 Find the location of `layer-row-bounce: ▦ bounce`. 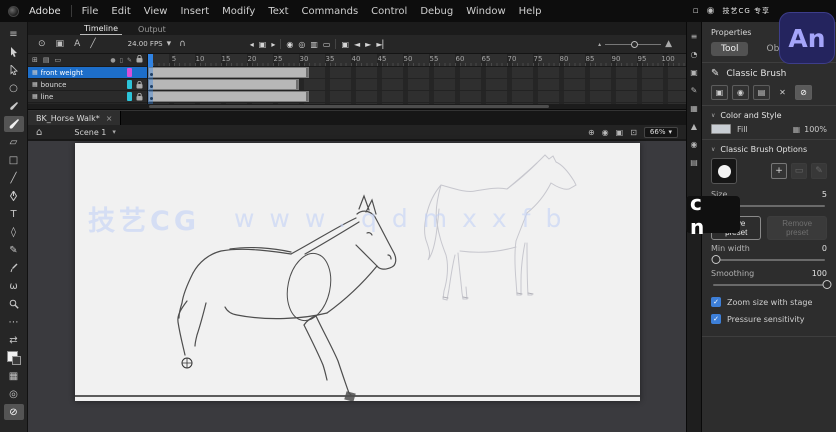

layer-row-bounce: ▦ bounce is located at coordinates (87, 85).